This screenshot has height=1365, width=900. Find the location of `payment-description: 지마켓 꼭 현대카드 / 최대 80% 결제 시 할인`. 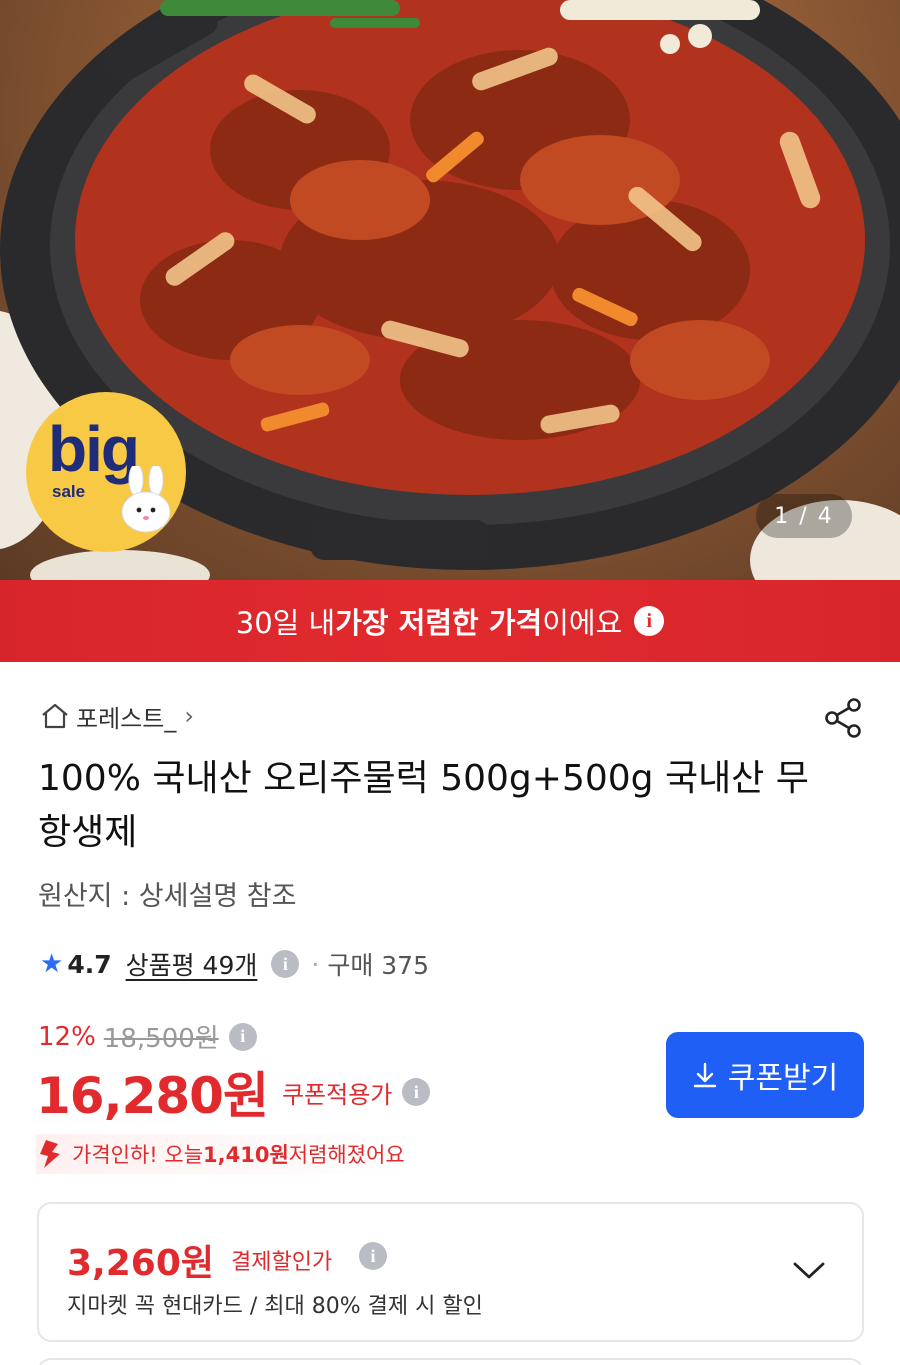

payment-description: 지마켓 꼭 현대카드 / 최대 80% 결제 시 할인 is located at coordinates (275, 1306).